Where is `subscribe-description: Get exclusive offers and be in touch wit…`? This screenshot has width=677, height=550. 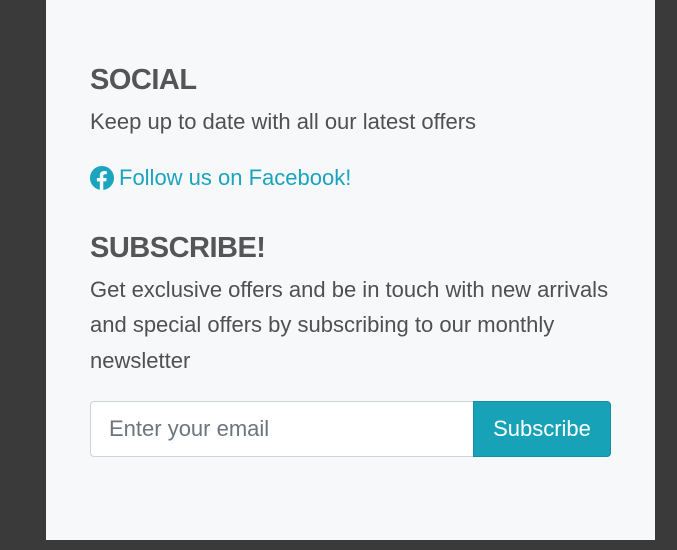
subscribe-description: Get exclusive offers and be in touch wit… is located at coordinates (349, 324).